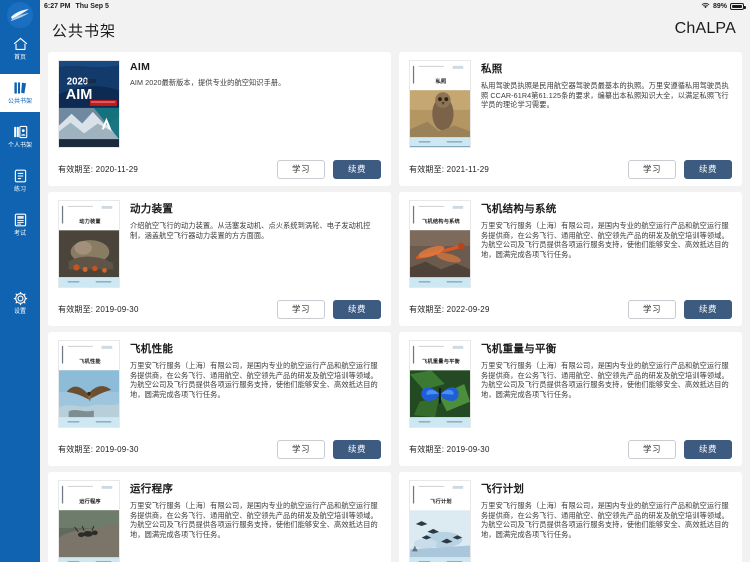 This screenshot has width=750, height=562. Describe the element at coordinates (395, 30) in the screenshot. I see `page-header: 公共书架 ChALPA` at that location.